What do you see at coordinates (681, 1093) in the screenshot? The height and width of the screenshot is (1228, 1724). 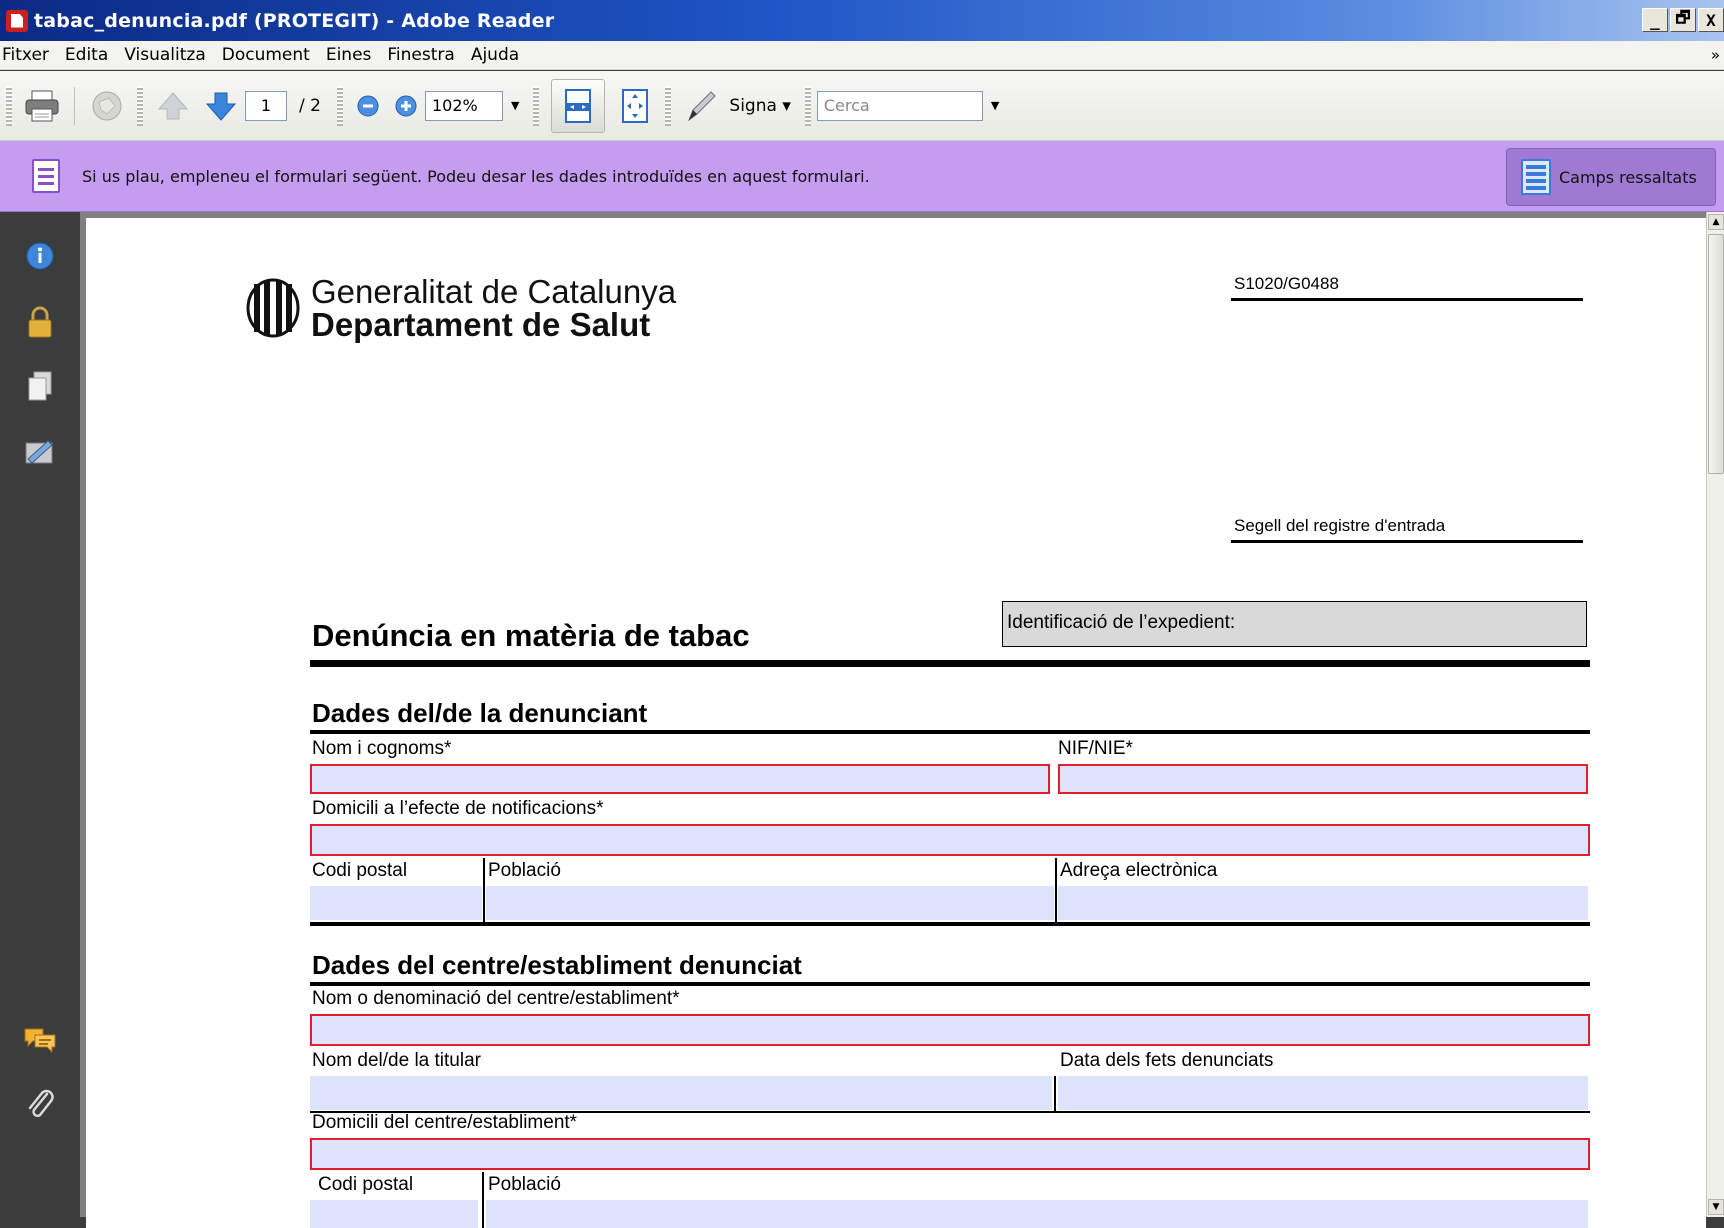 I see `owner-name-field` at bounding box center [681, 1093].